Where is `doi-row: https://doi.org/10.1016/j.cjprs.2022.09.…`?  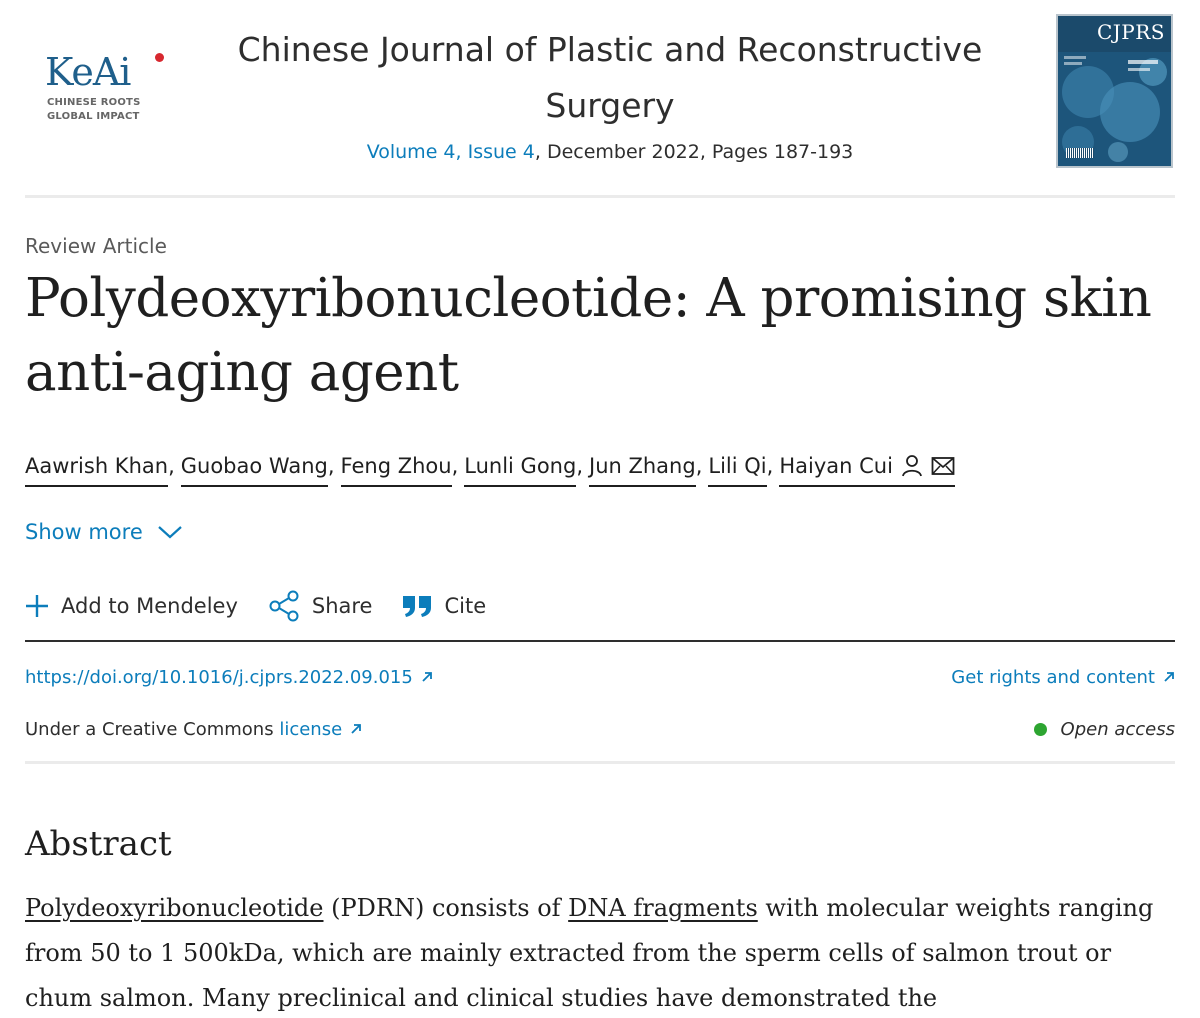 doi-row: https://doi.org/10.1016/j.cjprs.2022.09.… is located at coordinates (600, 677).